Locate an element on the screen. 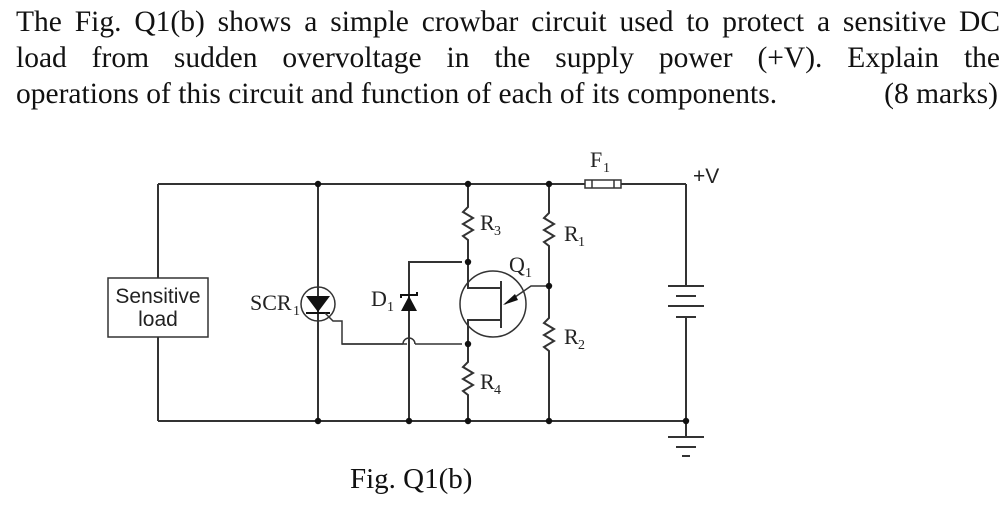  battery-symbol is located at coordinates (686, 310).